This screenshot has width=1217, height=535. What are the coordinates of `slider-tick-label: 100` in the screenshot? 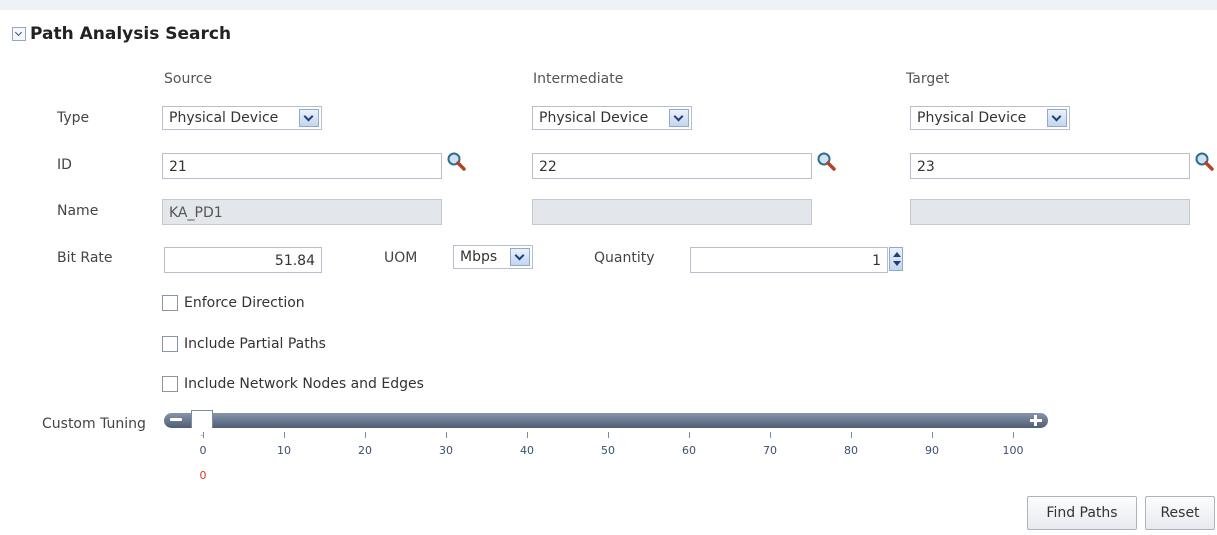 It's located at (1013, 450).